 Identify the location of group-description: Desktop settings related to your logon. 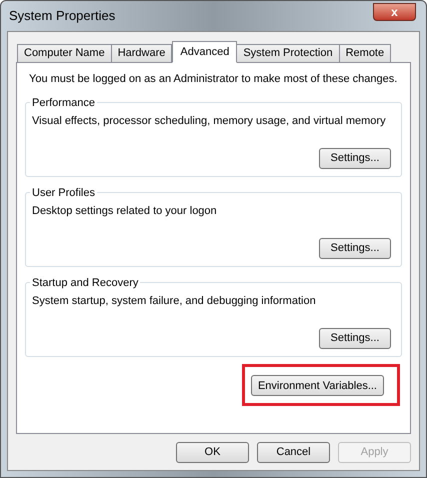
(125, 211).